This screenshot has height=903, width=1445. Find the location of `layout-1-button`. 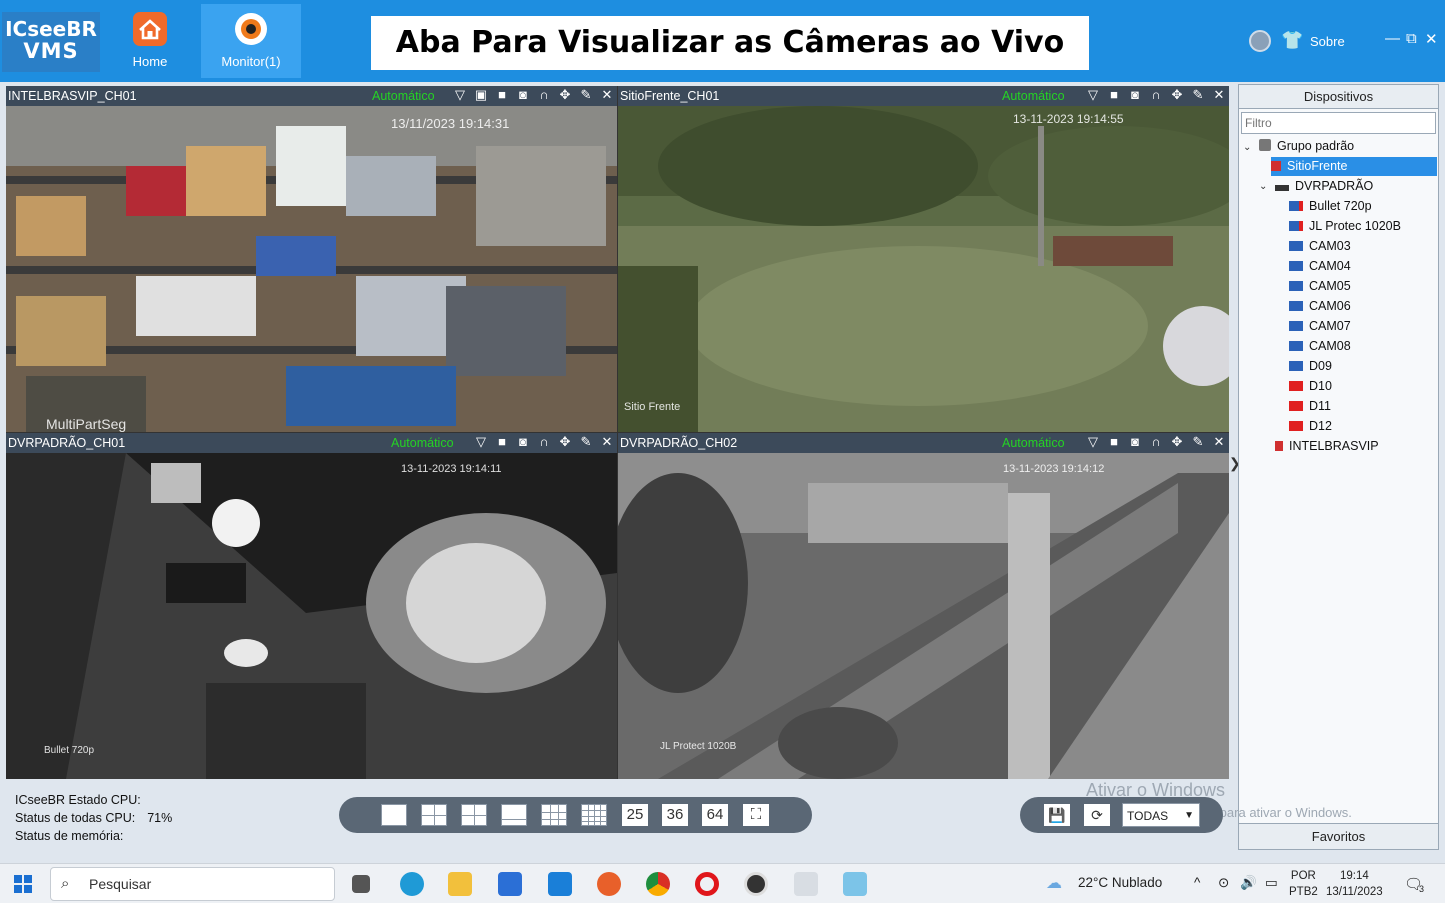

layout-1-button is located at coordinates (394, 815).